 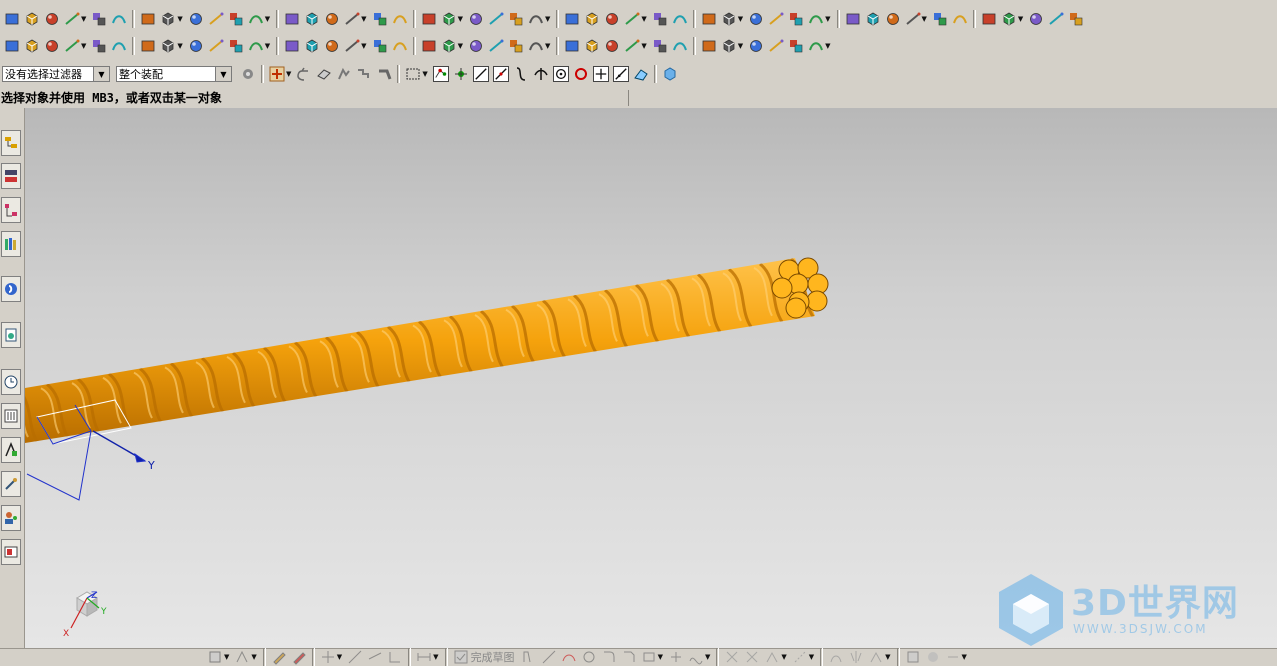 What do you see at coordinates (660, 46) in the screenshot?
I see `measure-icon` at bounding box center [660, 46].